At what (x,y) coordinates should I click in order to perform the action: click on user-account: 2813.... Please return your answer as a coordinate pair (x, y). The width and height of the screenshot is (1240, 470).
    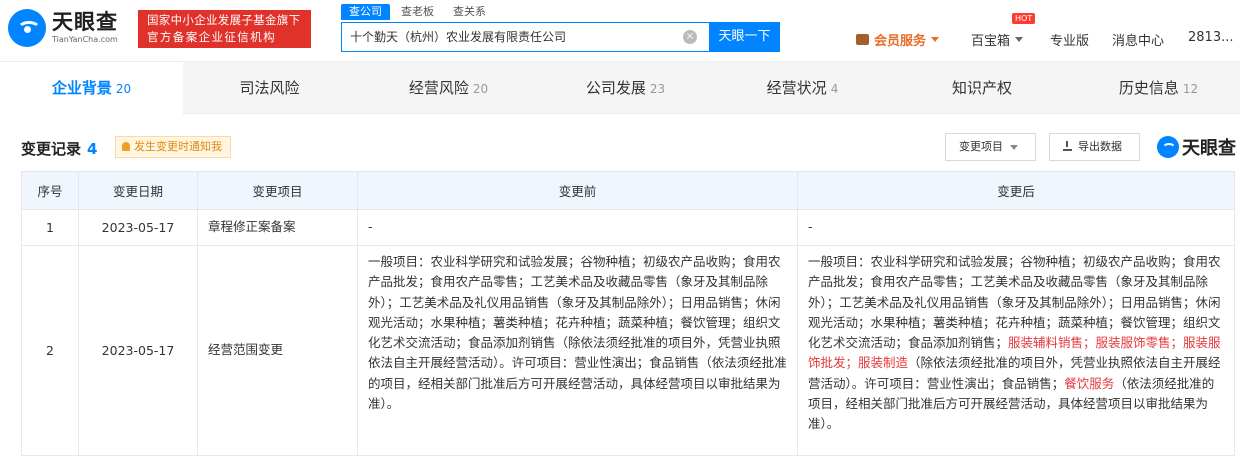
    Looking at the image, I should click on (1210, 37).